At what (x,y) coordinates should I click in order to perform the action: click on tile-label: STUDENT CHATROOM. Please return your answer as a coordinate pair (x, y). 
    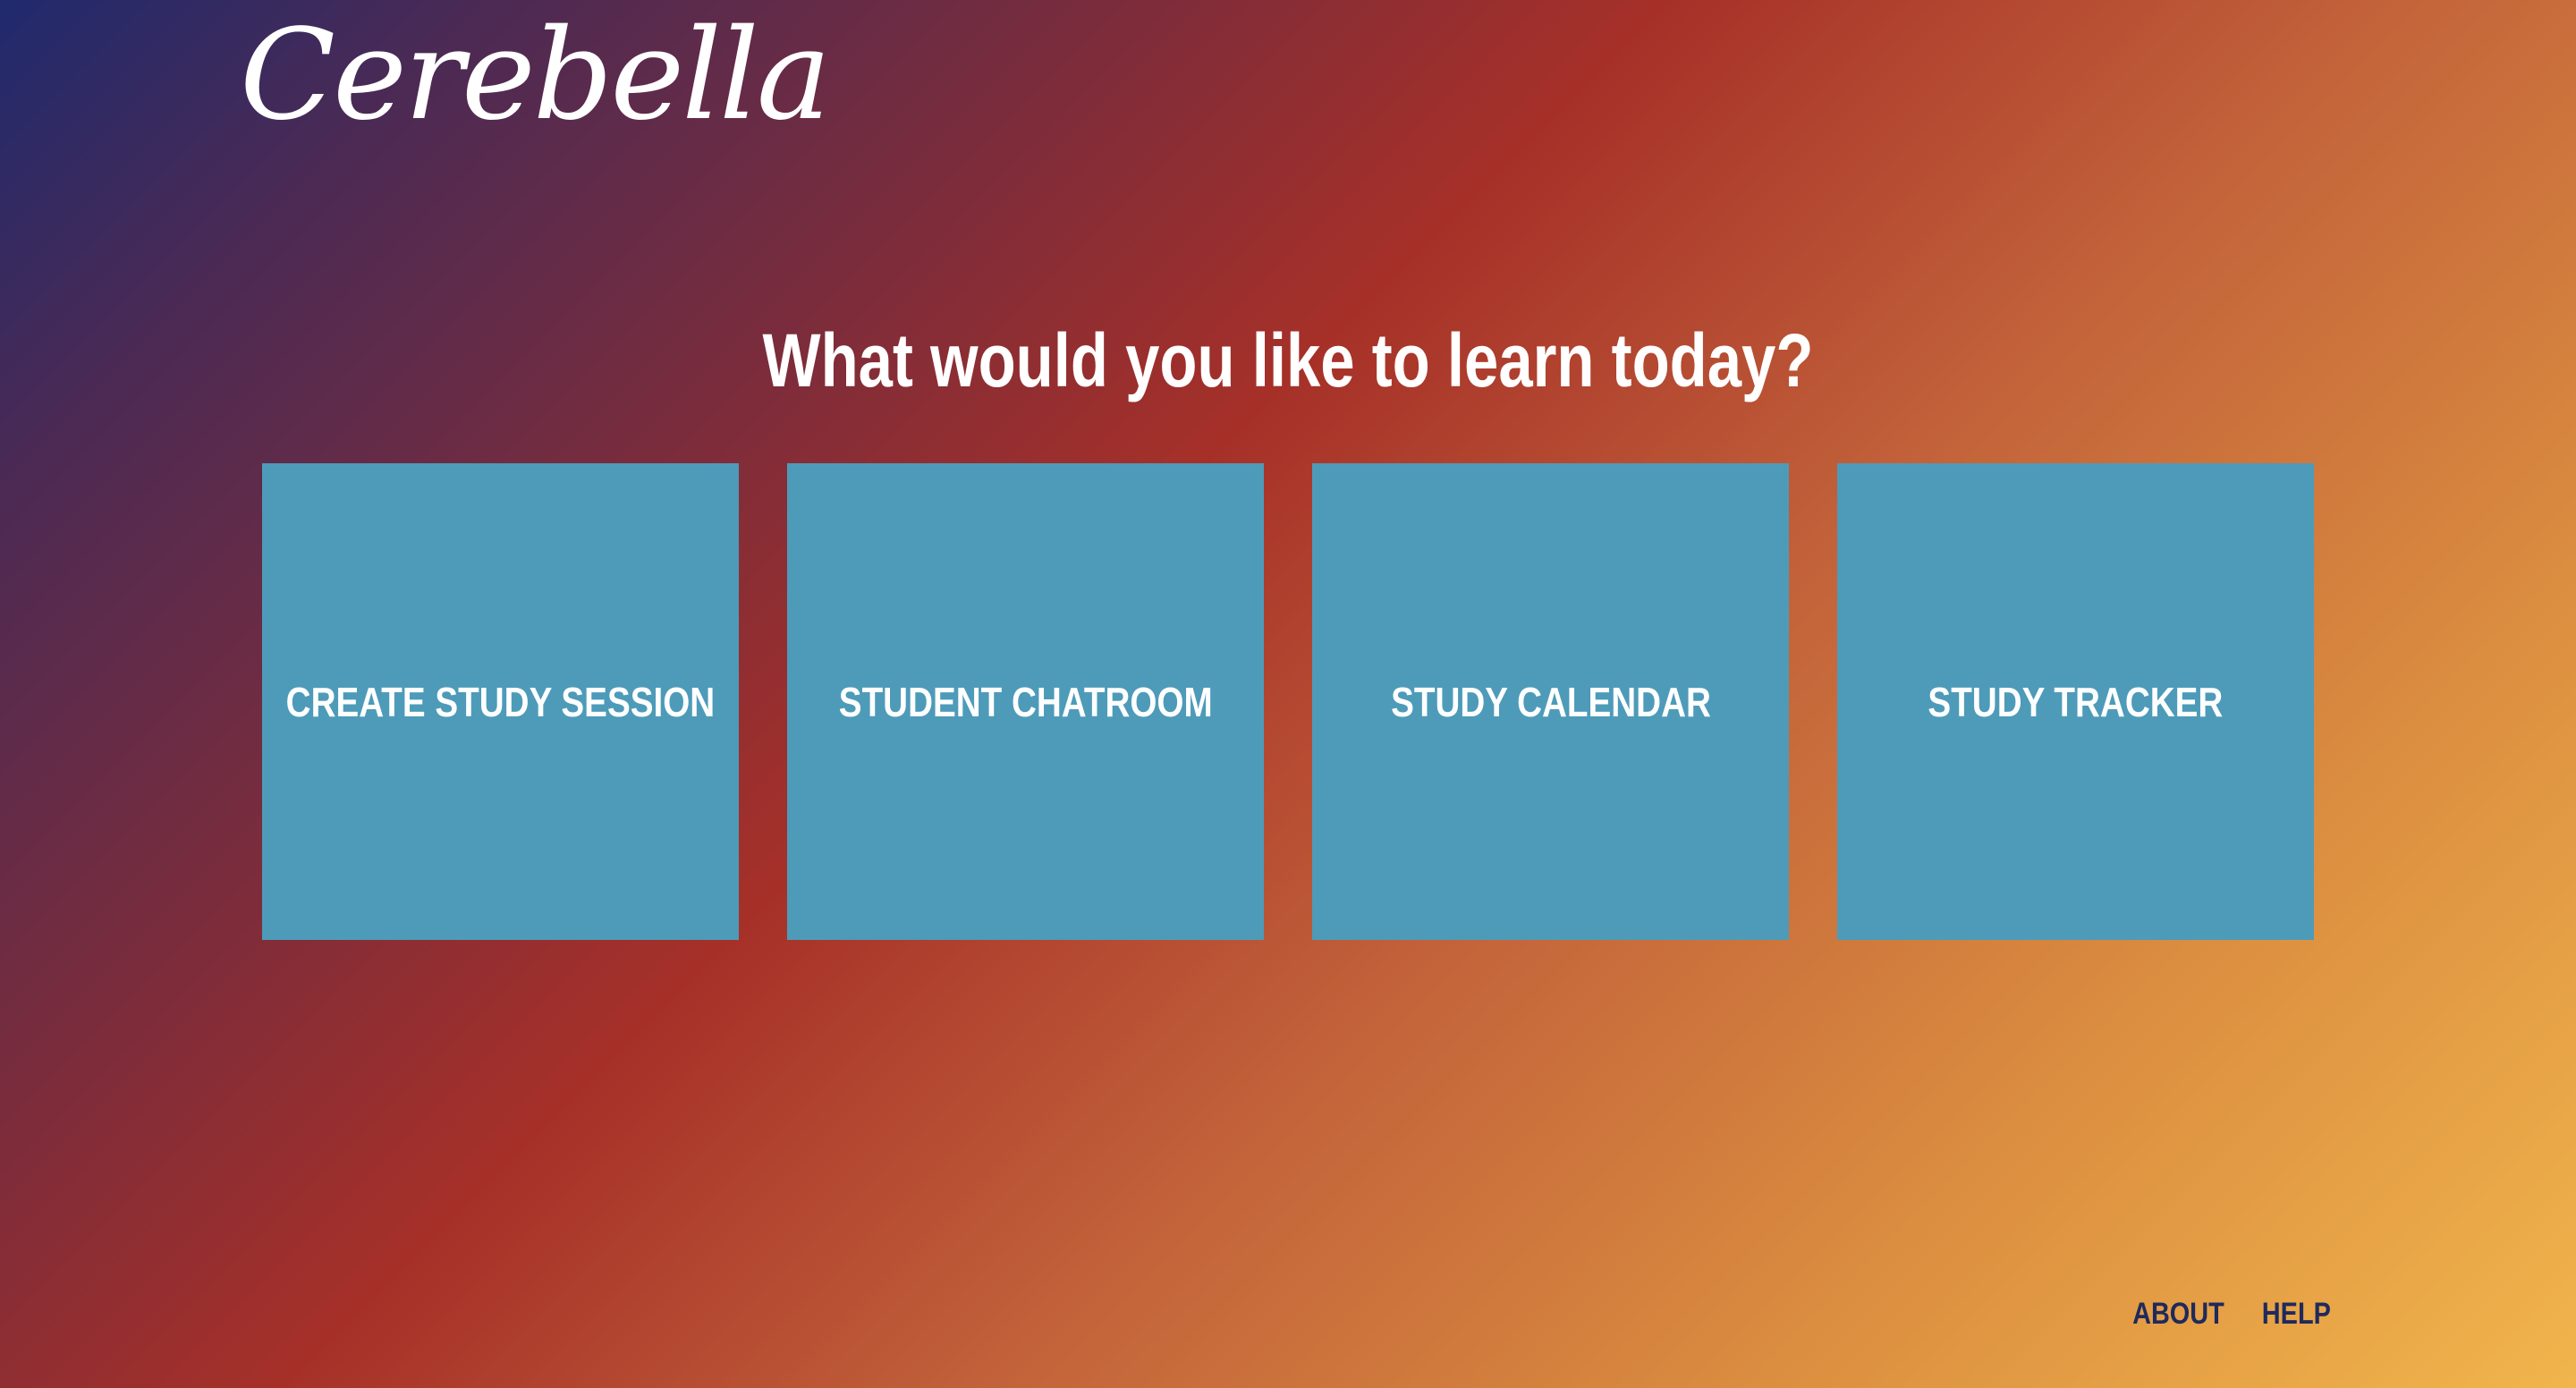
    Looking at the image, I should click on (1025, 702).